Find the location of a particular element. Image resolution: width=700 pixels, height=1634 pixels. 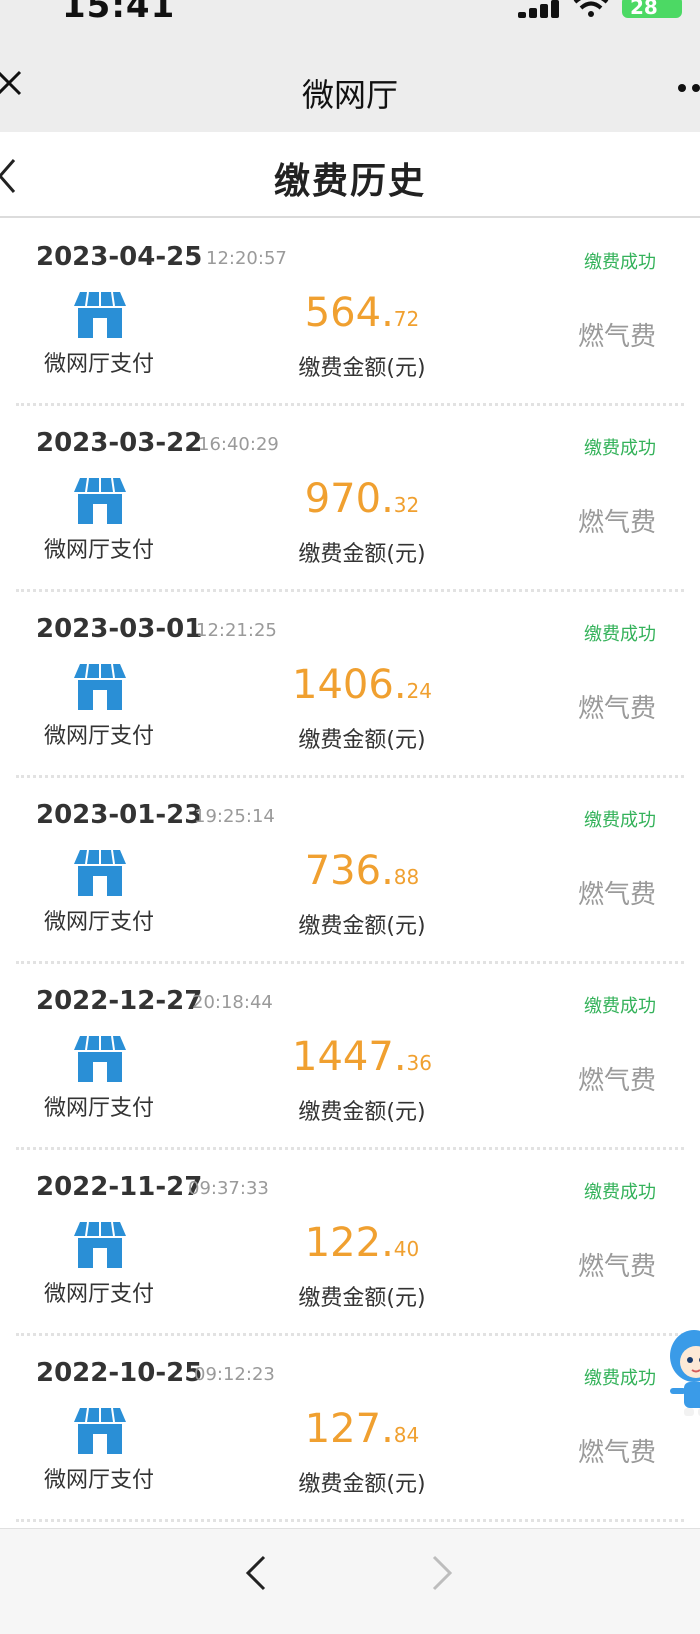

record-amount: 970.32 is located at coordinates (362, 499).